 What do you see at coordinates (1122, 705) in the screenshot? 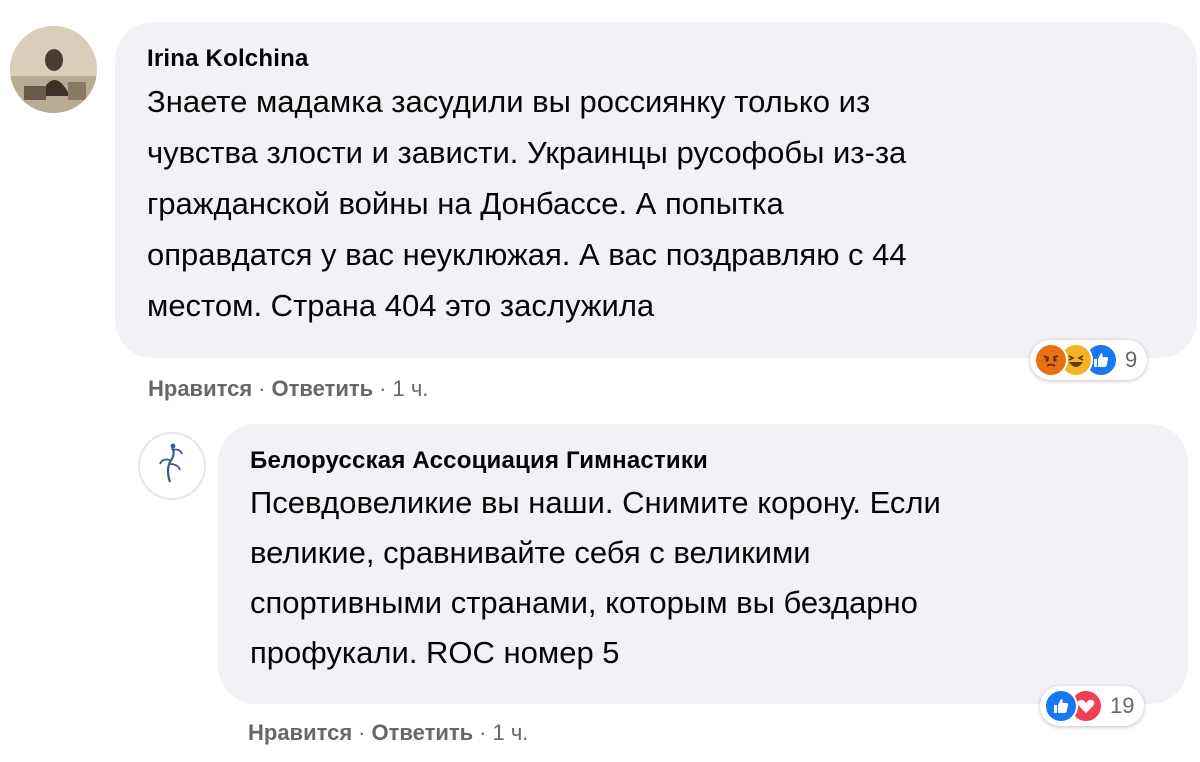
I see `reaction-count: 19` at bounding box center [1122, 705].